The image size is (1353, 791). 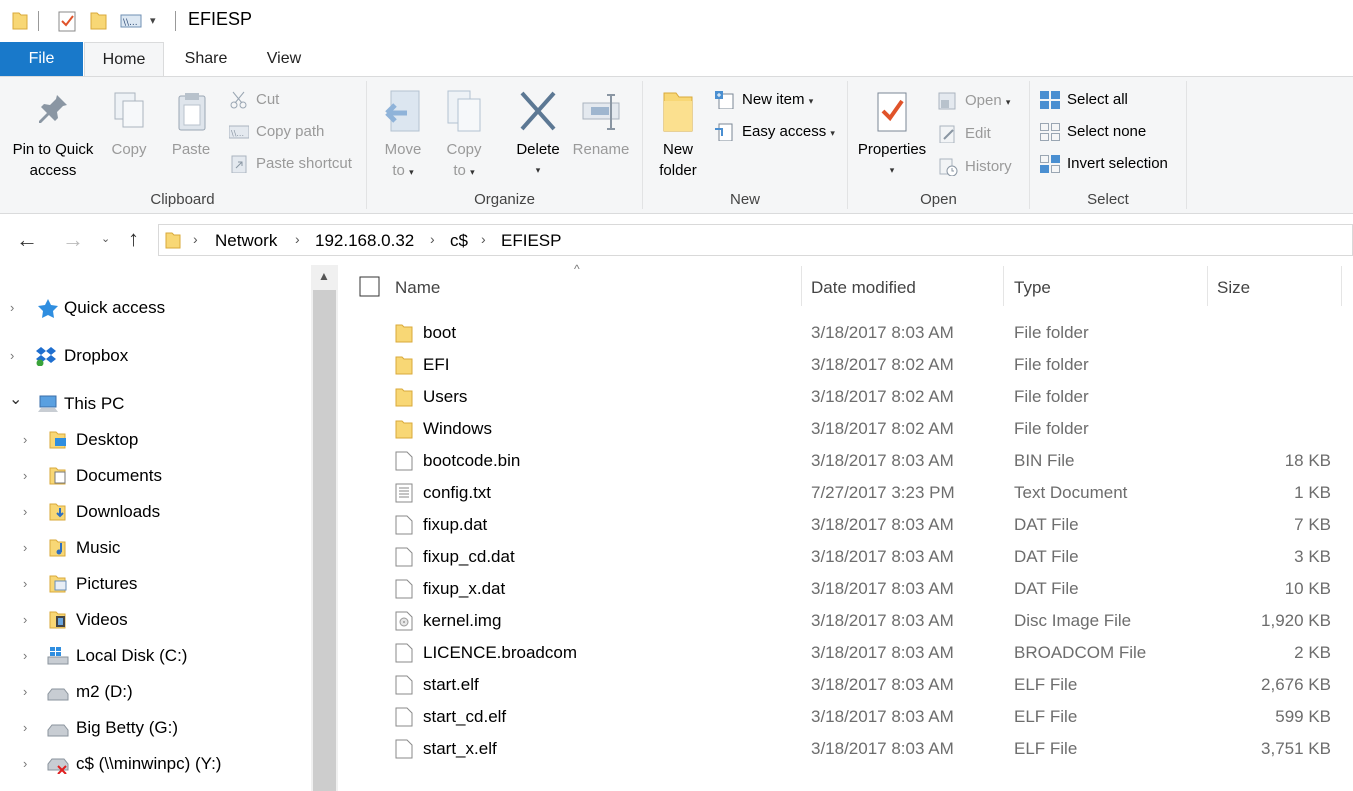 I want to click on table-row: fixup.dat 3/18/2017 8:03 AM DAT File 7 KB, so click(x=846, y=525).